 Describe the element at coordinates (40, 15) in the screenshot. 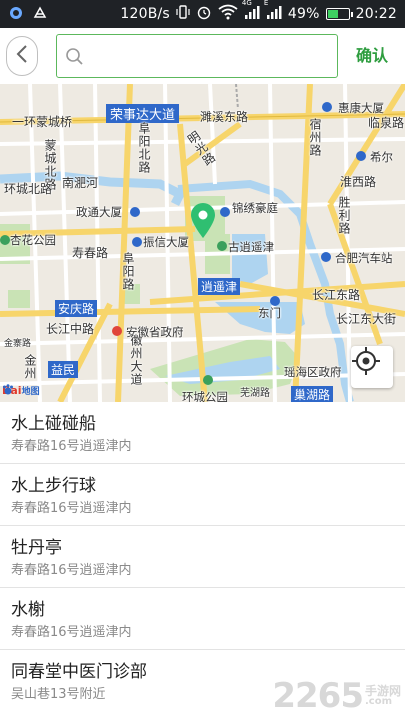

I see `app-icon` at that location.